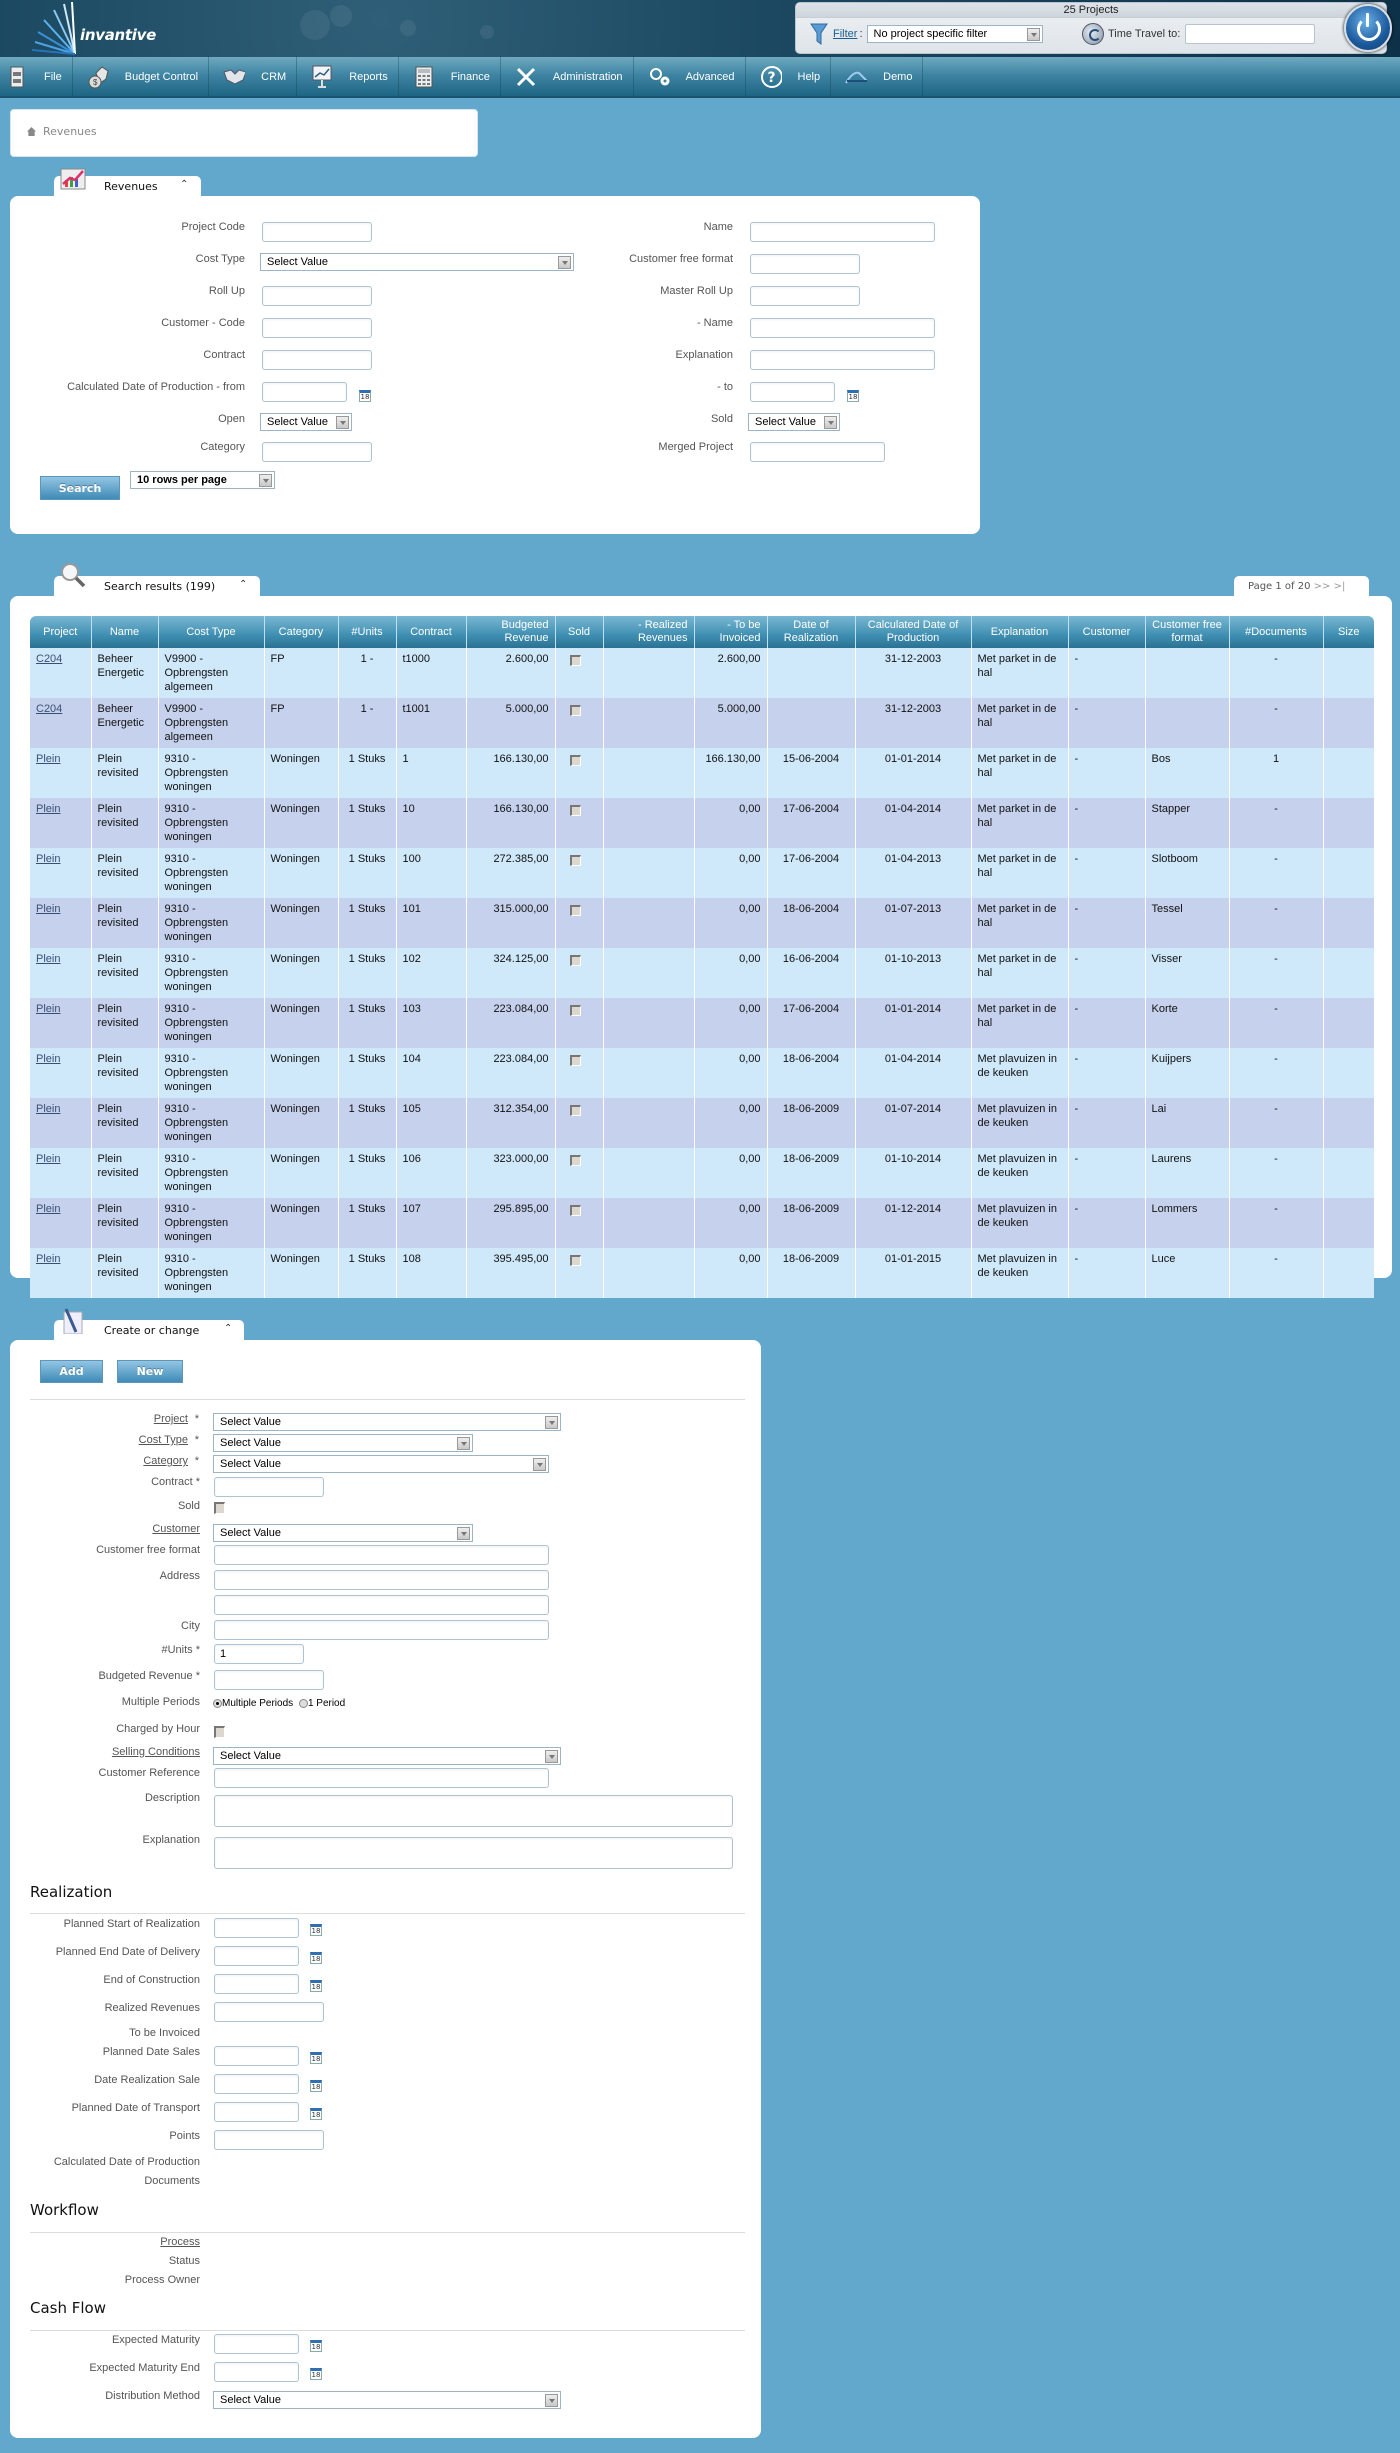 This screenshot has width=1400, height=2453. What do you see at coordinates (303, 1703) in the screenshot?
I see `radio-one-period` at bounding box center [303, 1703].